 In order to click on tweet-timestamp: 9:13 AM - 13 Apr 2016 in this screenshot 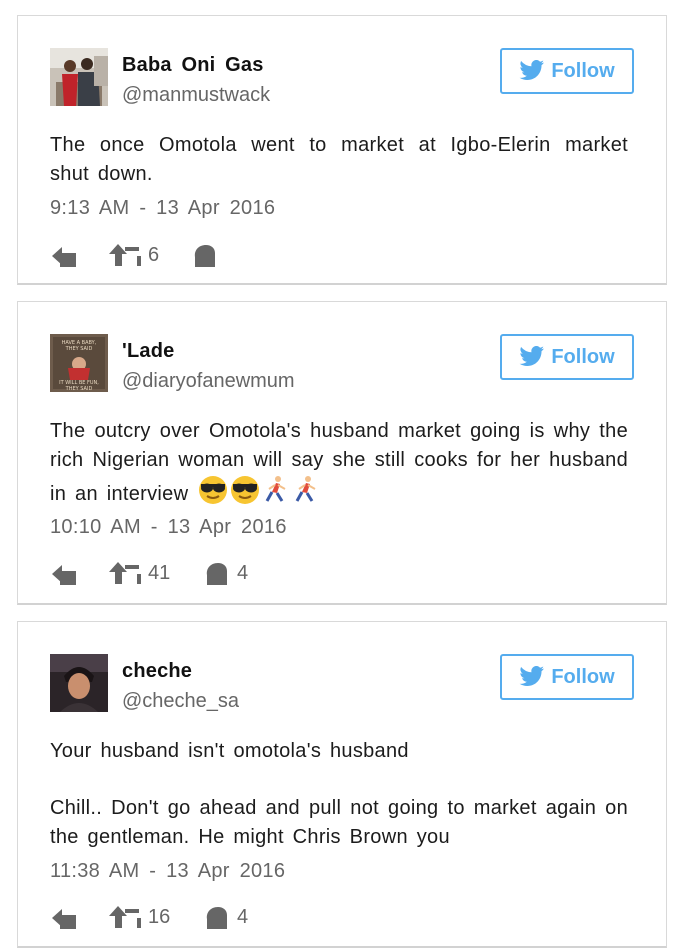, I will do `click(162, 208)`.